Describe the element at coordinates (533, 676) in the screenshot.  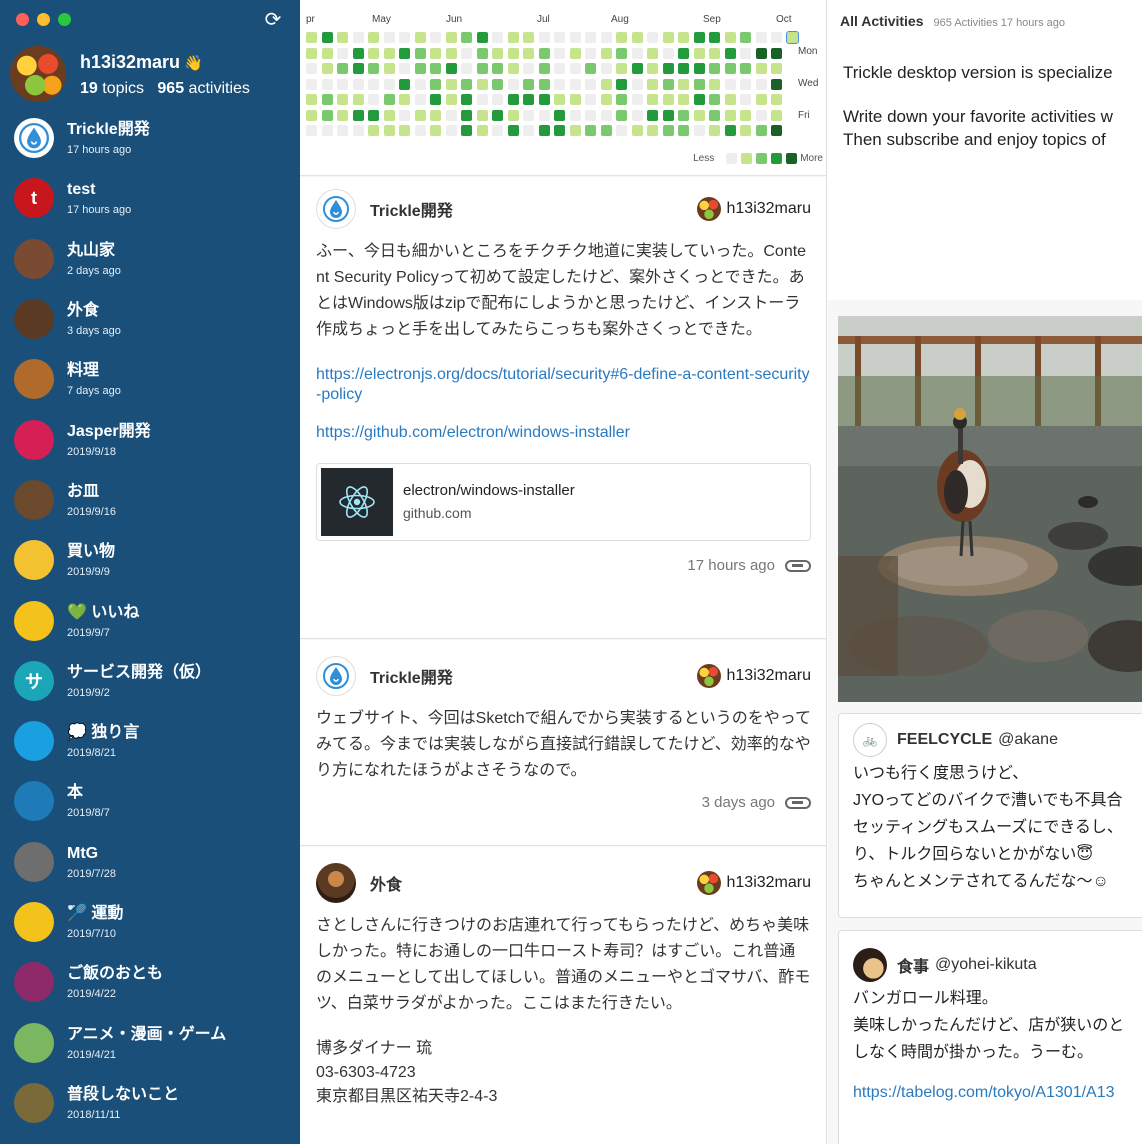
I see `post-topic-name: Trickle開発` at that location.